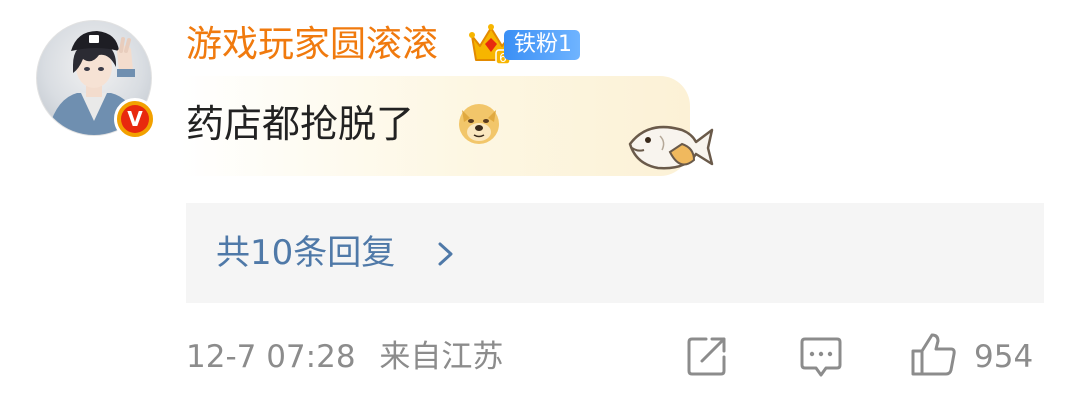 Image resolution: width=1080 pixels, height=412 pixels. What do you see at coordinates (934, 354) in the screenshot?
I see `thumbs-up-icon` at bounding box center [934, 354].